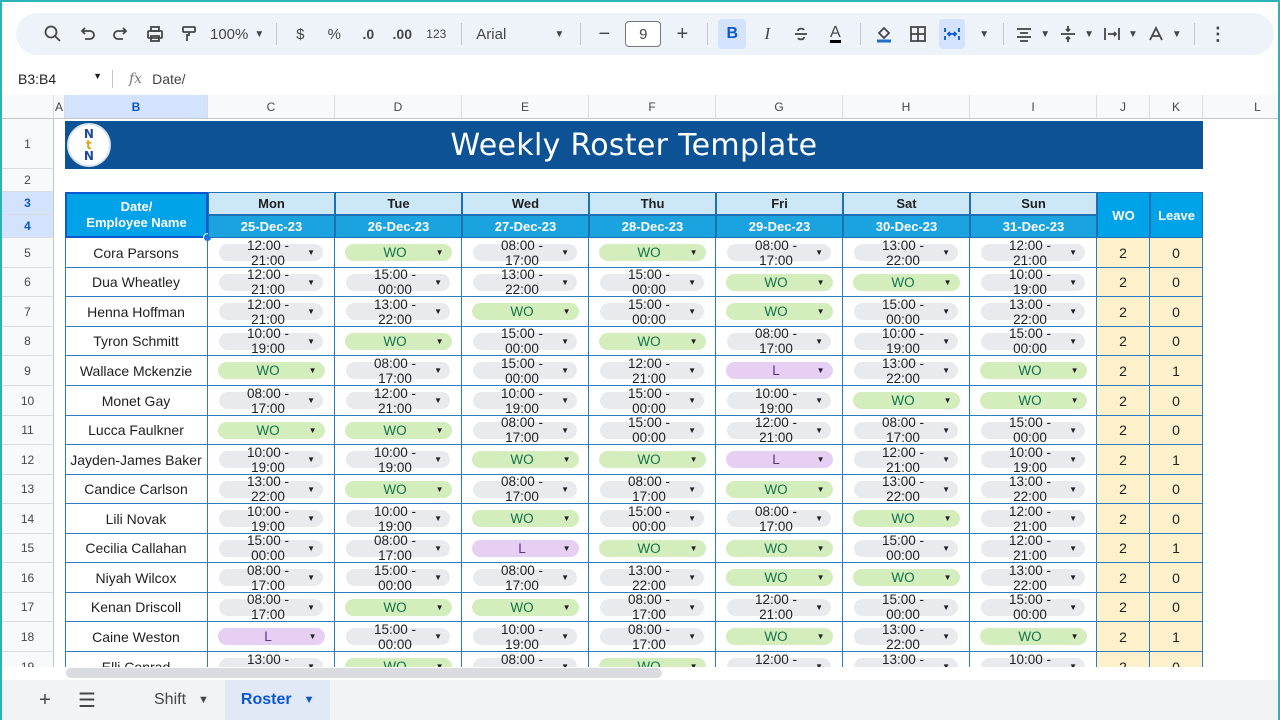 Image resolution: width=1280 pixels, height=720 pixels. Describe the element at coordinates (682, 34) in the screenshot. I see `increase-font-size-button: +` at that location.